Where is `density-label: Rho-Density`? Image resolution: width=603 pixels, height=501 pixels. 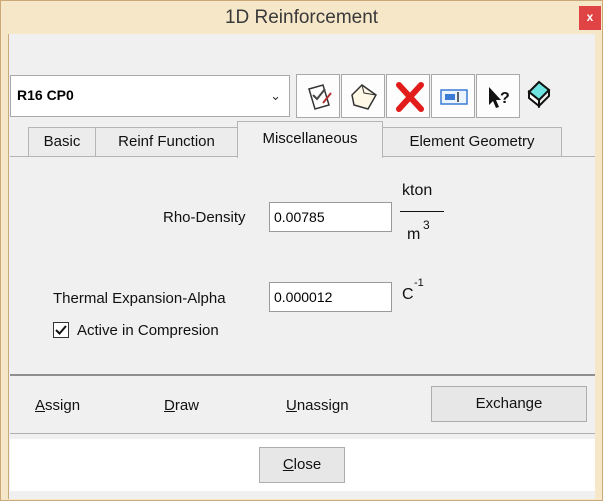
density-label: Rho-Density is located at coordinates (204, 217).